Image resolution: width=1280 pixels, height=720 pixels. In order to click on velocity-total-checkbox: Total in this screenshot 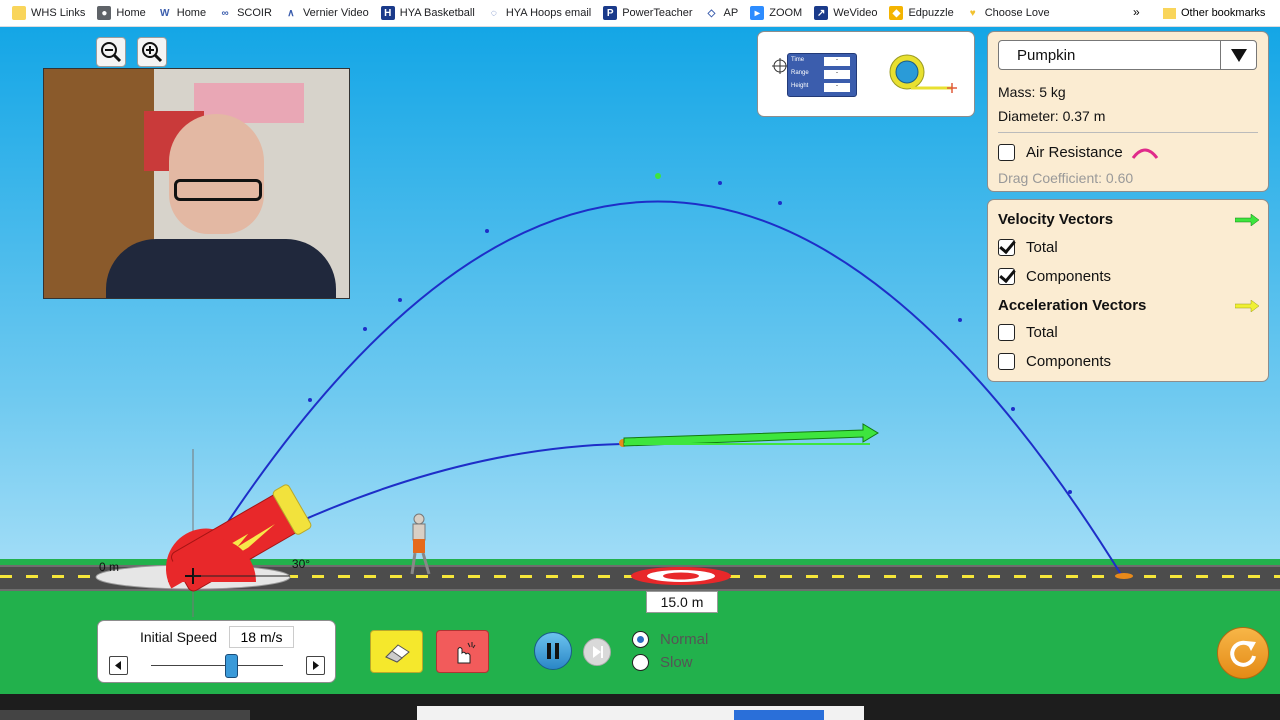, I will do `click(1028, 247)`.